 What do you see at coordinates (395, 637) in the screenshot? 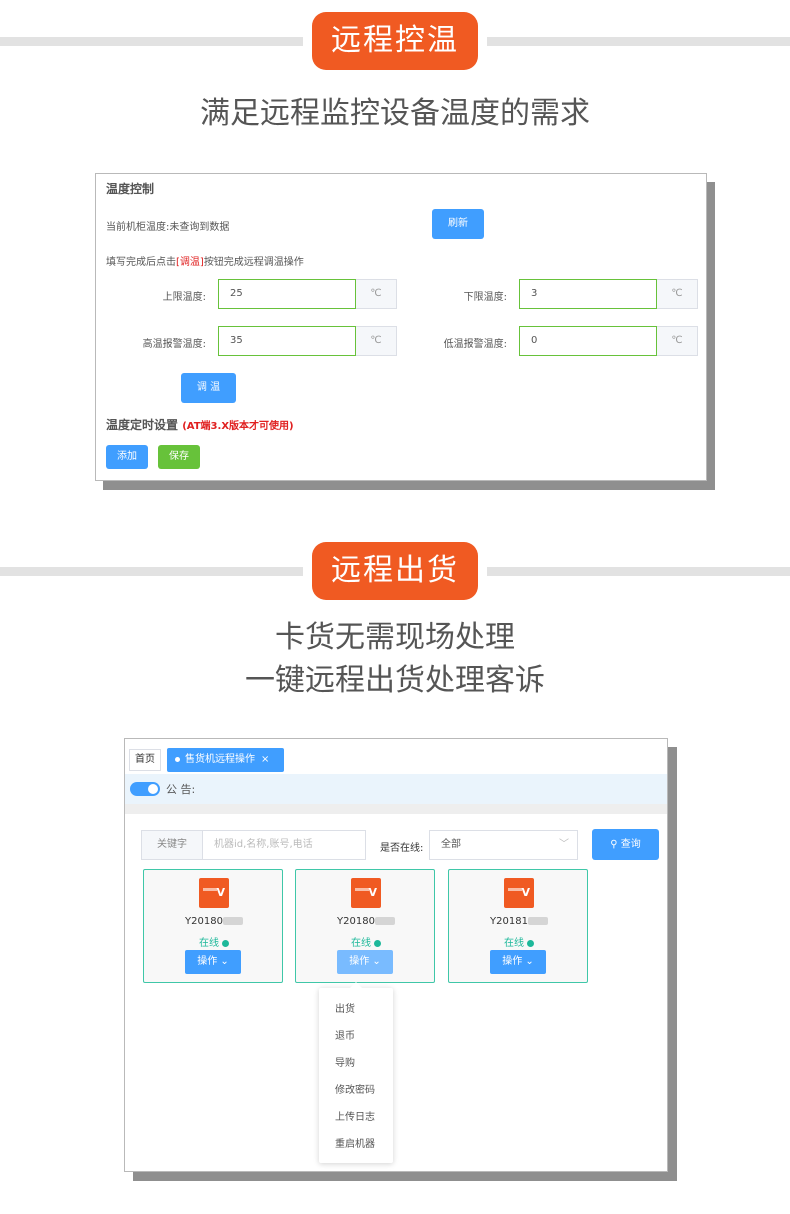
I see `section2-subtitle-line1: 卡货无需现场处理` at bounding box center [395, 637].